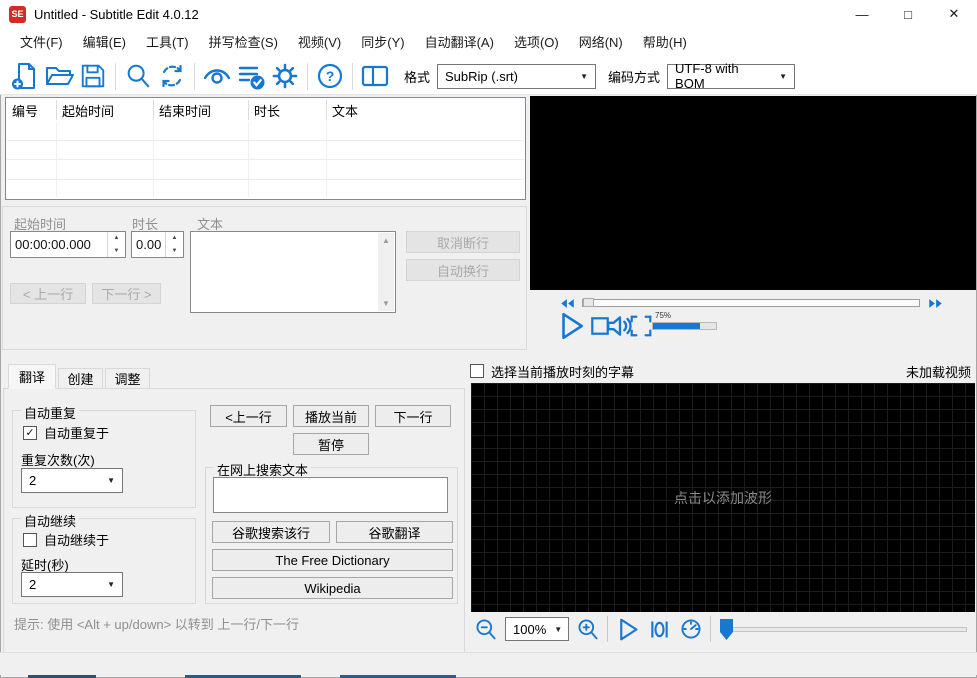 Image resolution: width=977 pixels, height=678 pixels. What do you see at coordinates (148, 244) in the screenshot?
I see `duration-value` at bounding box center [148, 244].